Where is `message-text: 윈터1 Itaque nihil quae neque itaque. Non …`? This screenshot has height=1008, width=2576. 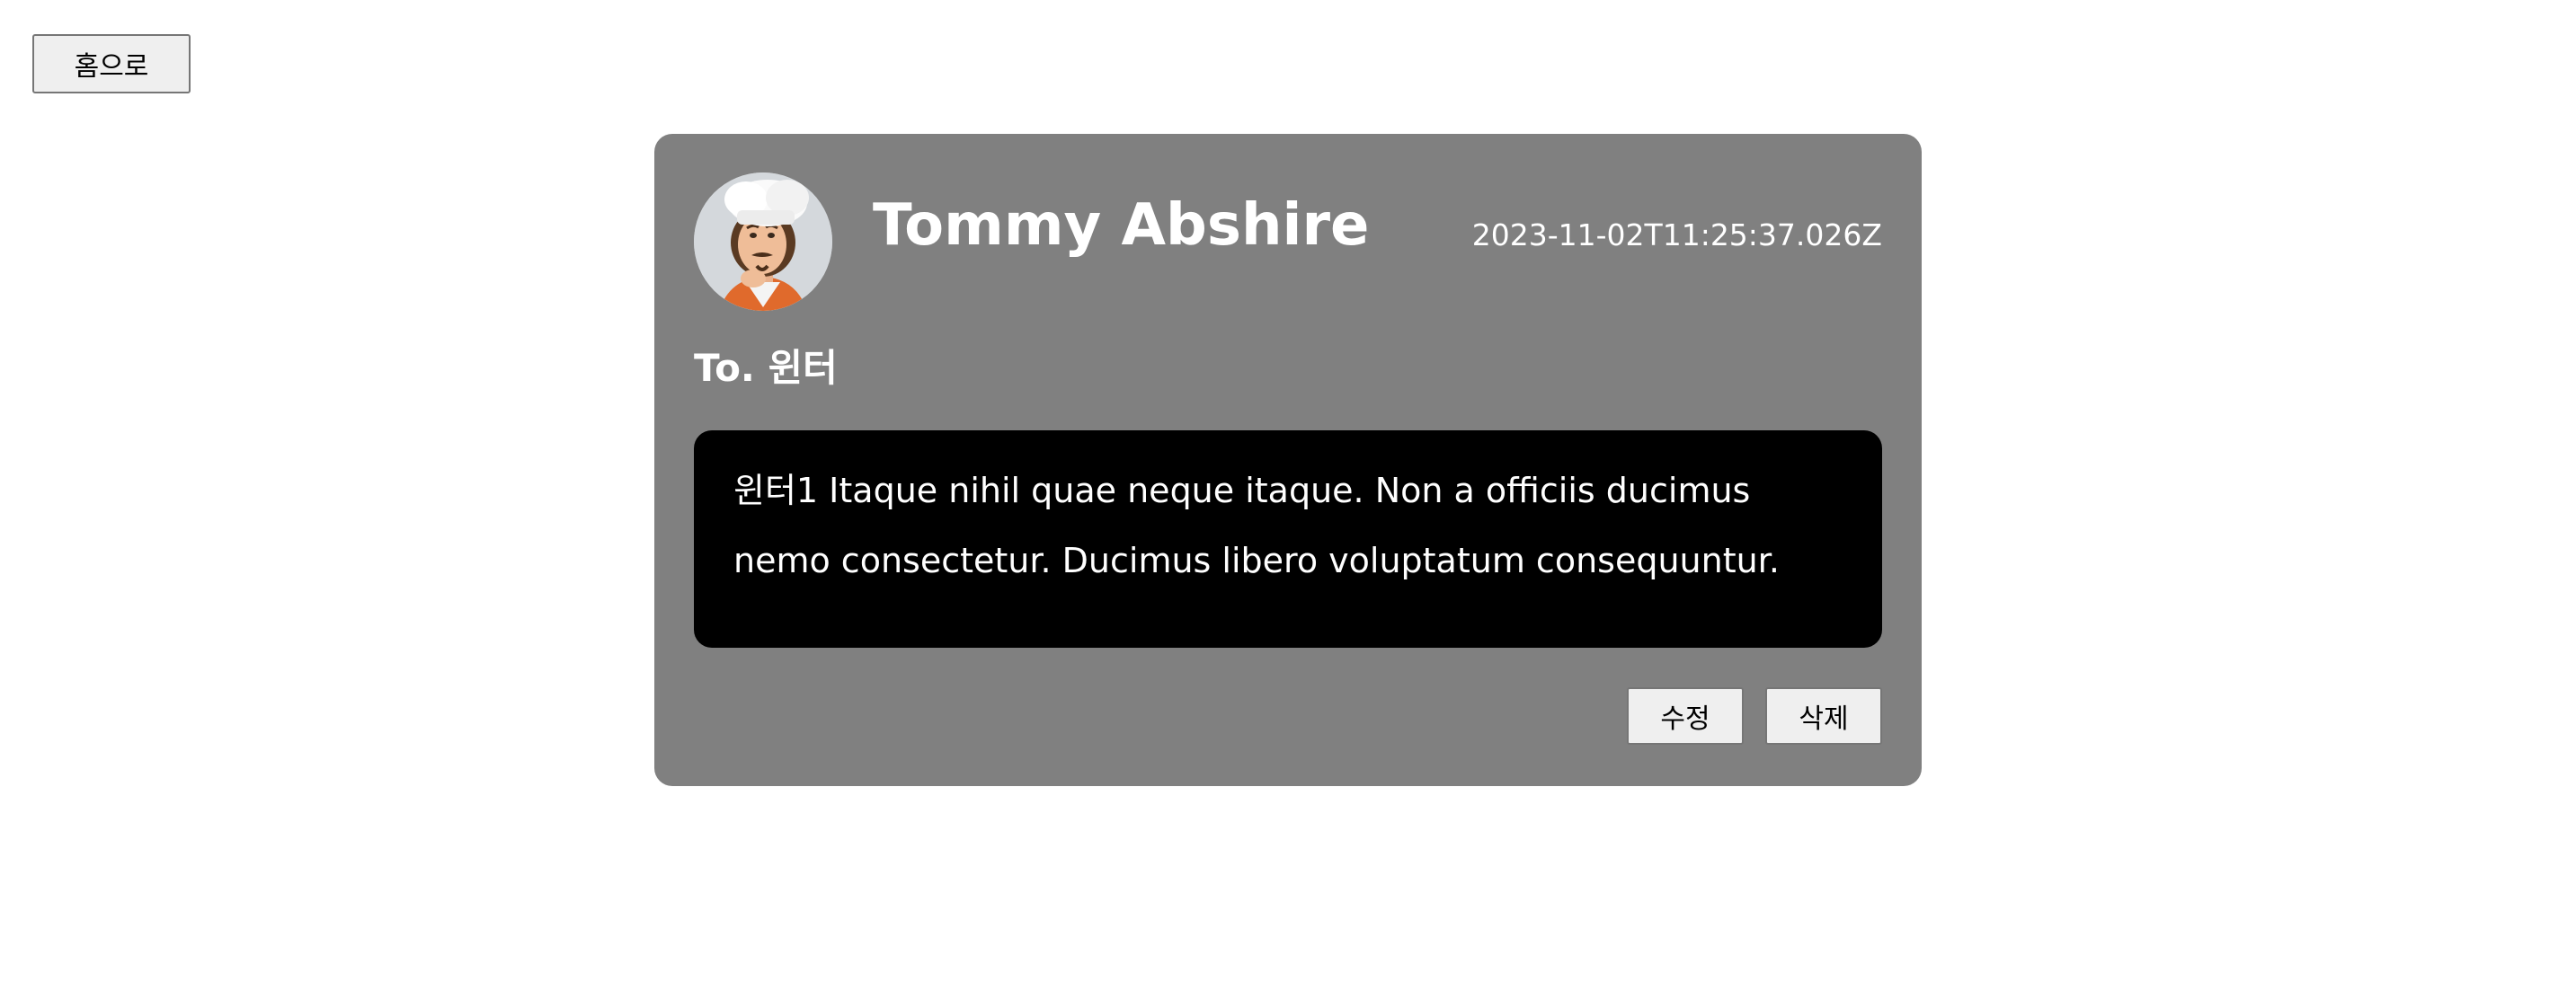
message-text: 윈터1 Itaque nihil quae neque itaque. Non … is located at coordinates (1256, 525).